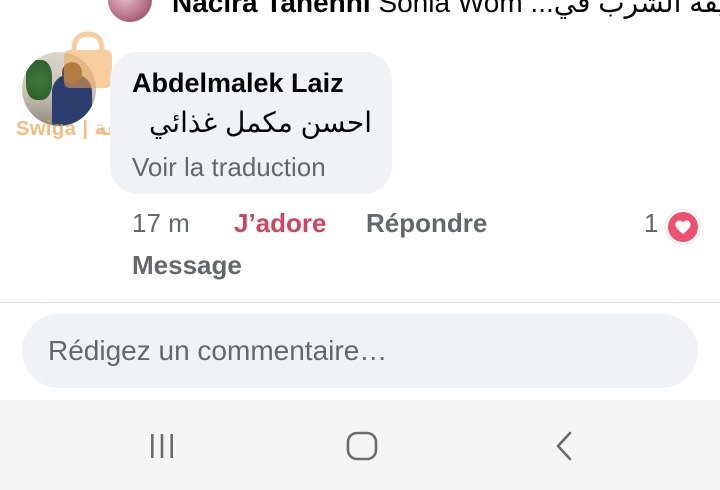 This screenshot has width=720, height=490. What do you see at coordinates (280, 223) in the screenshot?
I see `like-button: J’adore` at bounding box center [280, 223].